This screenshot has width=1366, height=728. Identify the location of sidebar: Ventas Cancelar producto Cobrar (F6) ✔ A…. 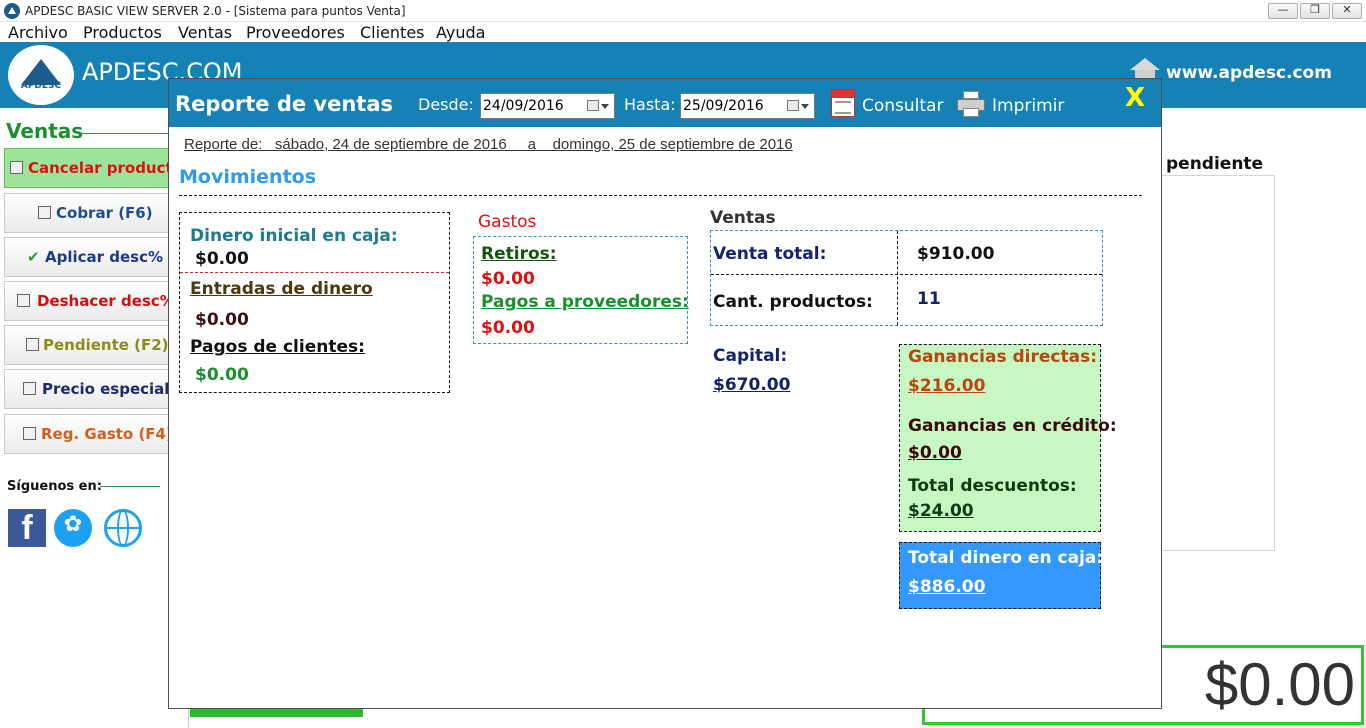
(91, 418).